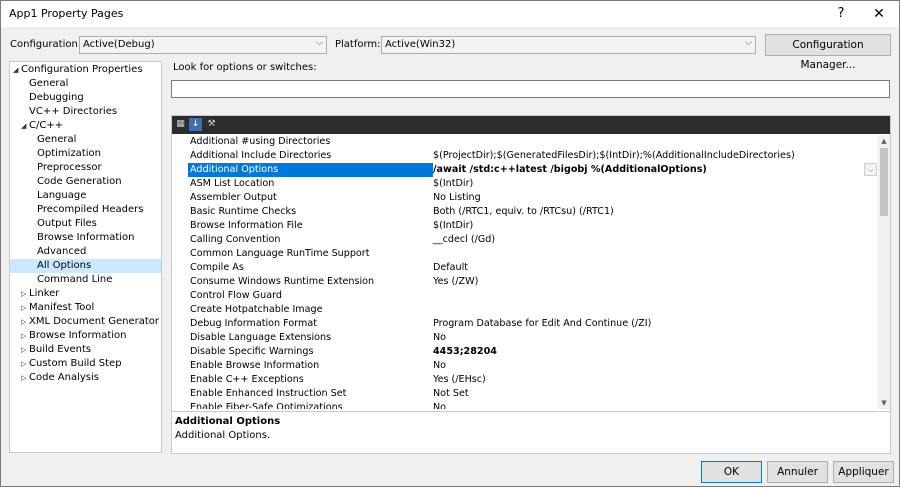  Describe the element at coordinates (75, 279) in the screenshot. I see `tree-item-label: Command Line` at that location.